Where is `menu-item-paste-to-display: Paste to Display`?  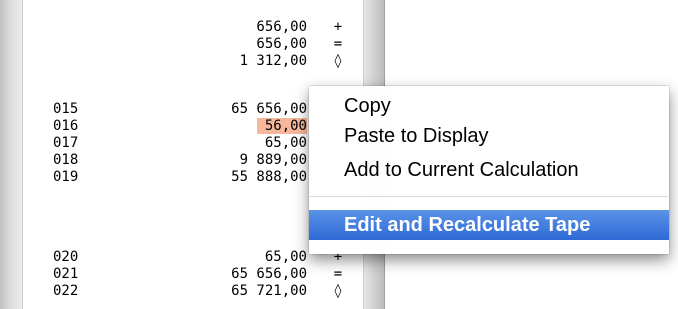 menu-item-paste-to-display: Paste to Display is located at coordinates (489, 136).